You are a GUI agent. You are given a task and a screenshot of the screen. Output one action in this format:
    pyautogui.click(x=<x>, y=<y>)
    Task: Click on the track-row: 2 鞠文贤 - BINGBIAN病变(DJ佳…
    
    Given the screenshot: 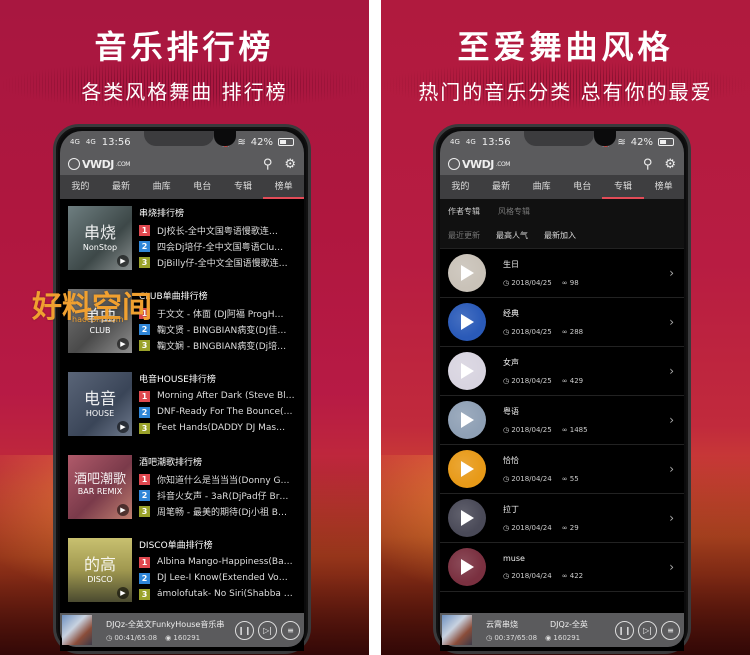 What is the action you would take?
    pyautogui.click(x=217, y=329)
    